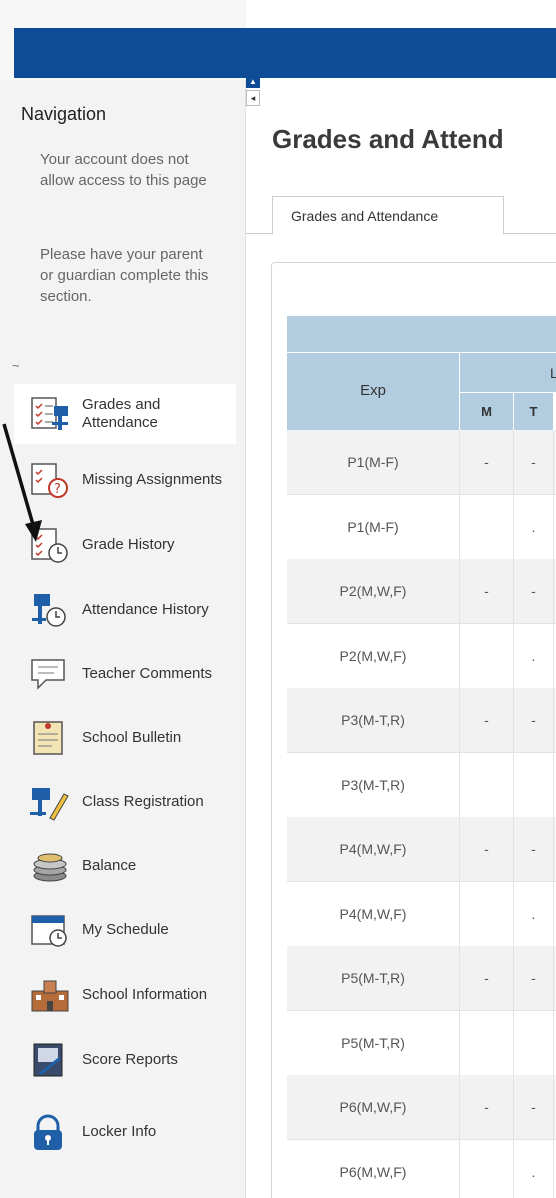  Describe the element at coordinates (22, 482) in the screenshot. I see `annotation-arrow` at that location.